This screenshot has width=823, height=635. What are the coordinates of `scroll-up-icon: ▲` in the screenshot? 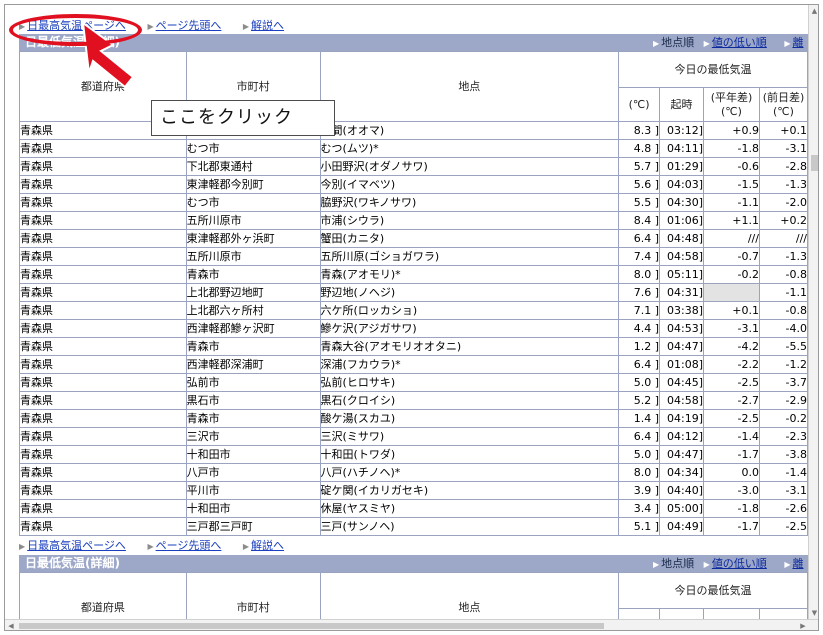 It's located at (813, 11).